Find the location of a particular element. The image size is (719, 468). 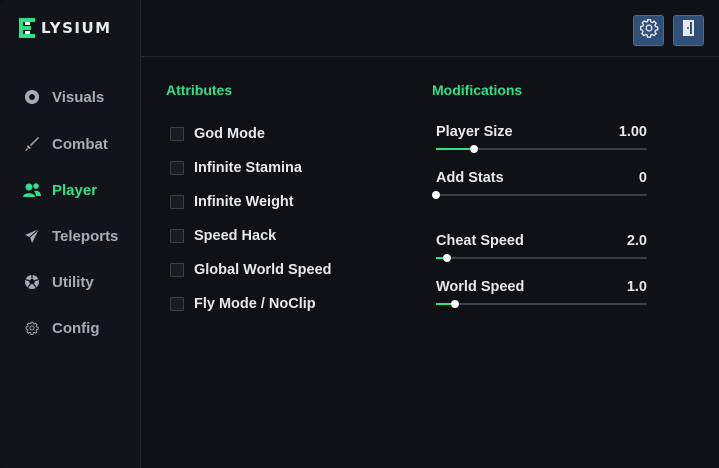

exit-button is located at coordinates (688, 30).